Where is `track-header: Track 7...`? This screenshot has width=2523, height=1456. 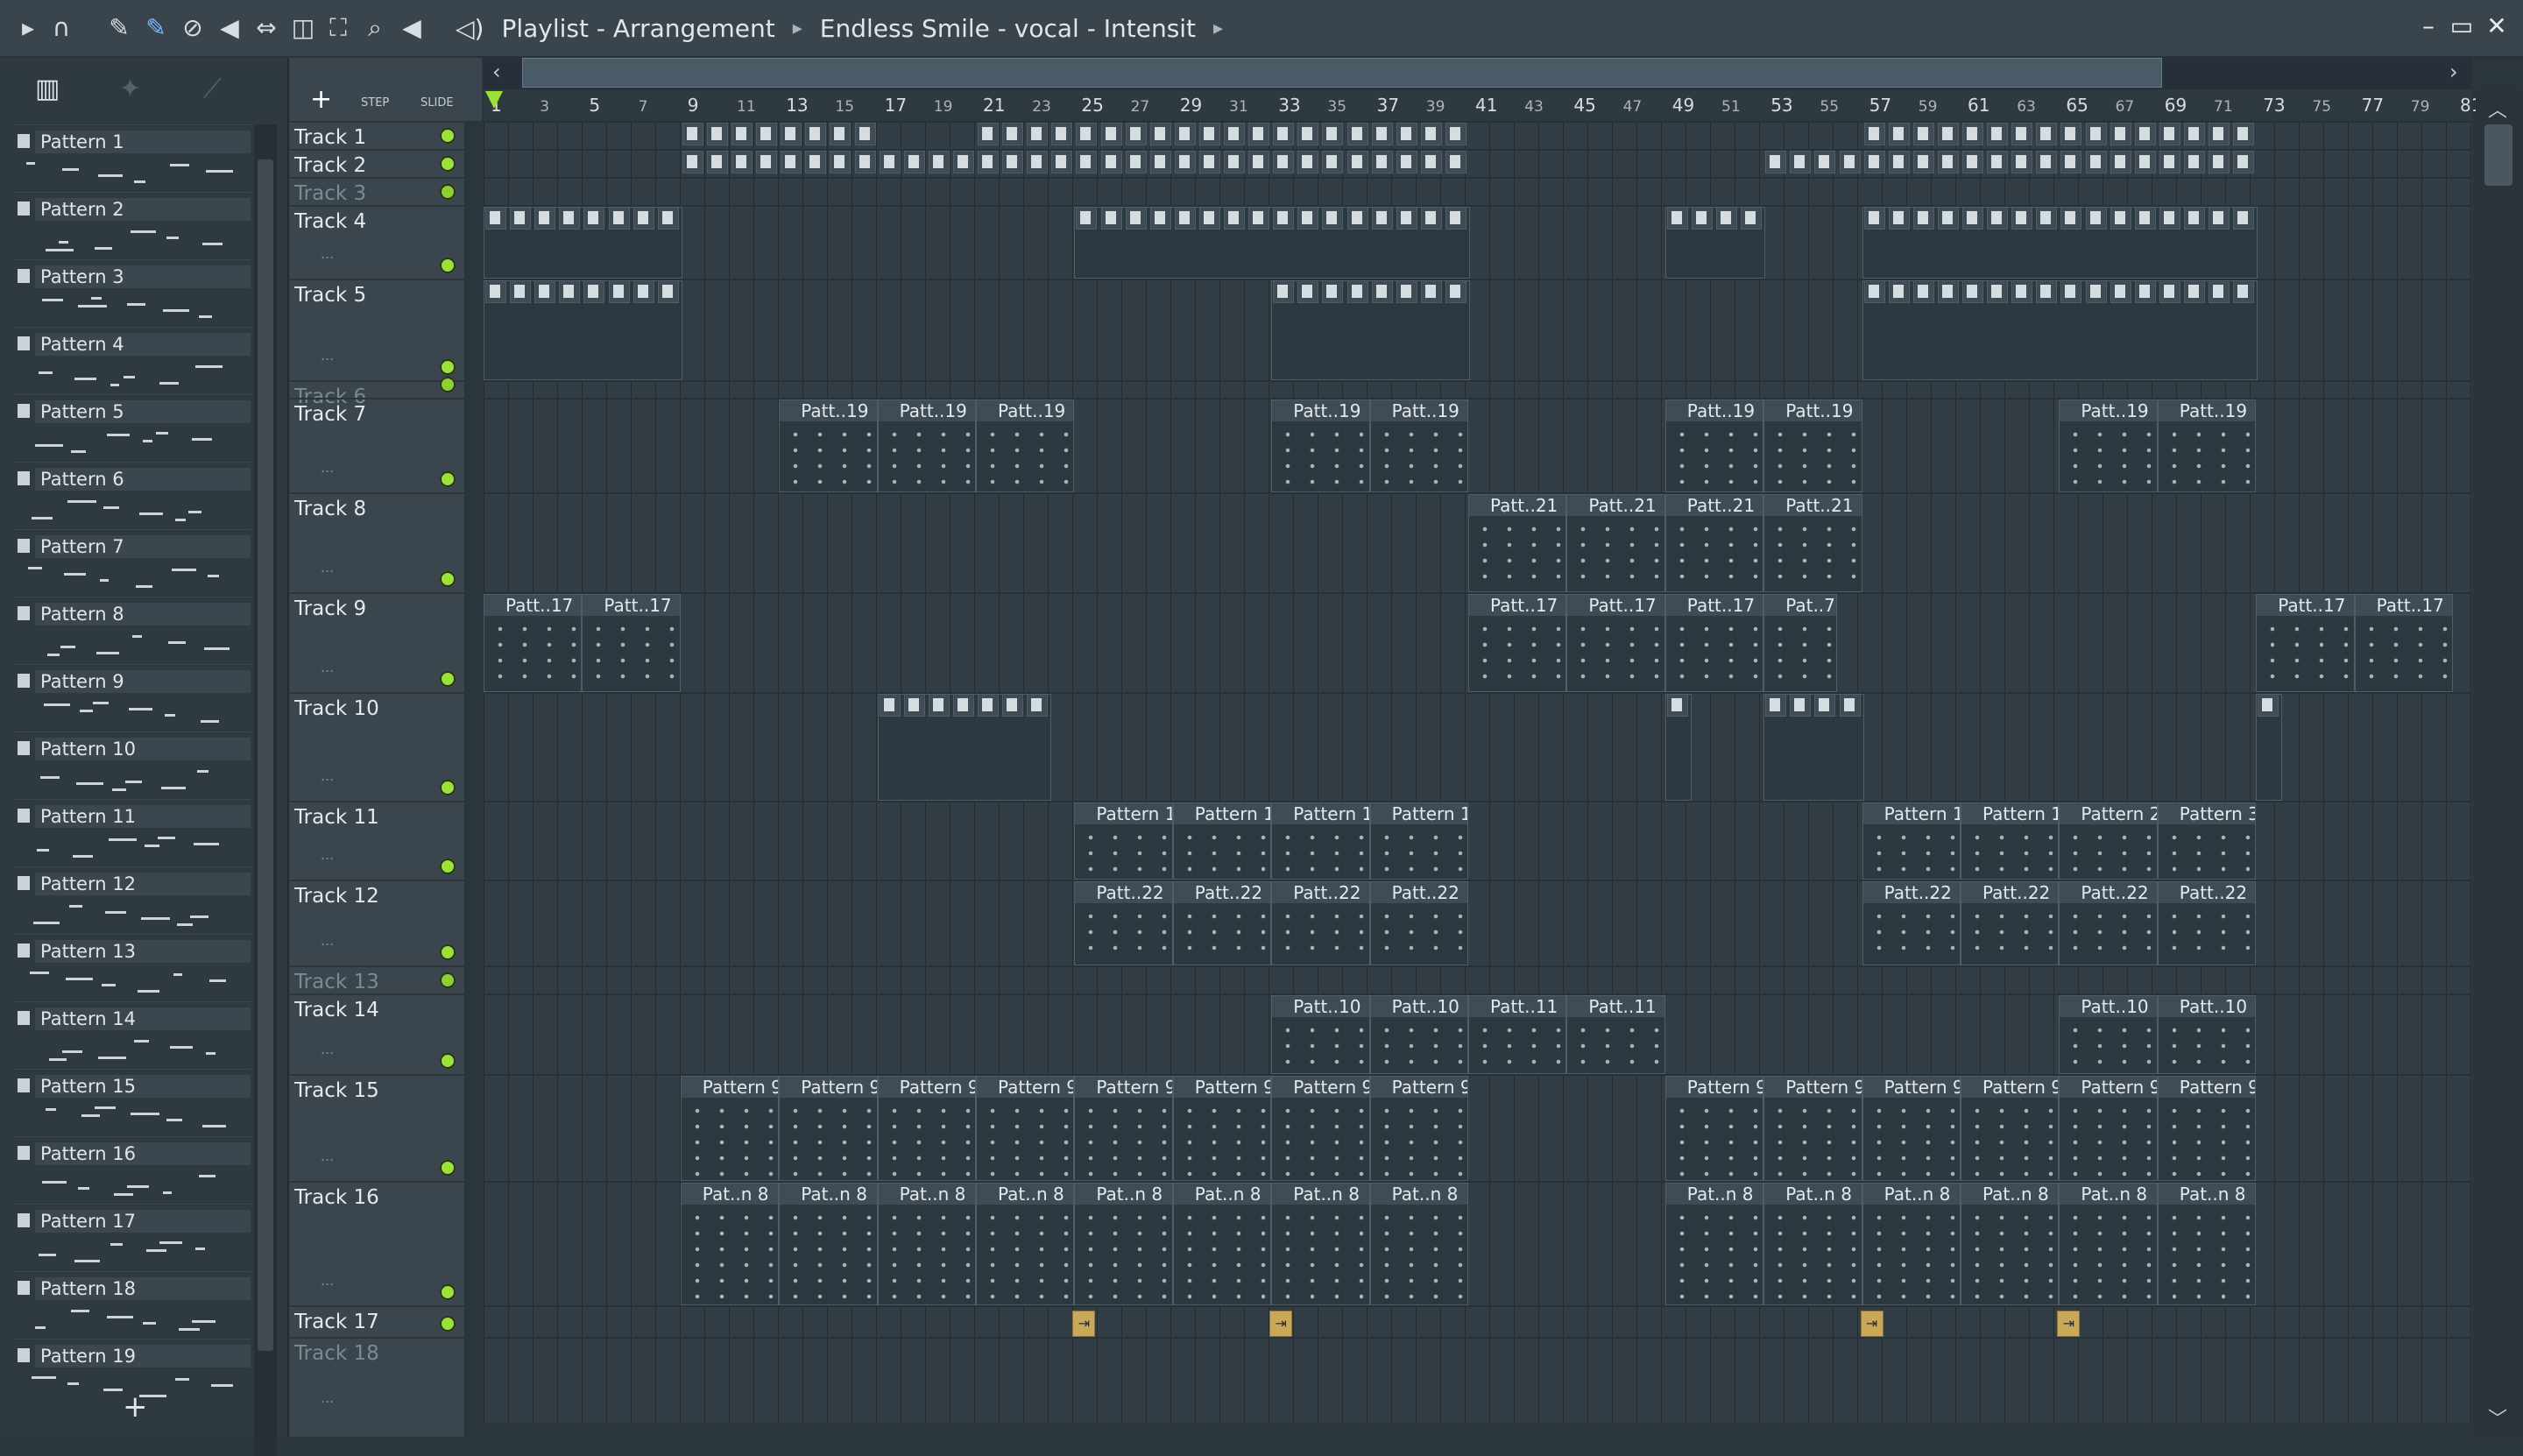 track-header: Track 7... is located at coordinates (376, 446).